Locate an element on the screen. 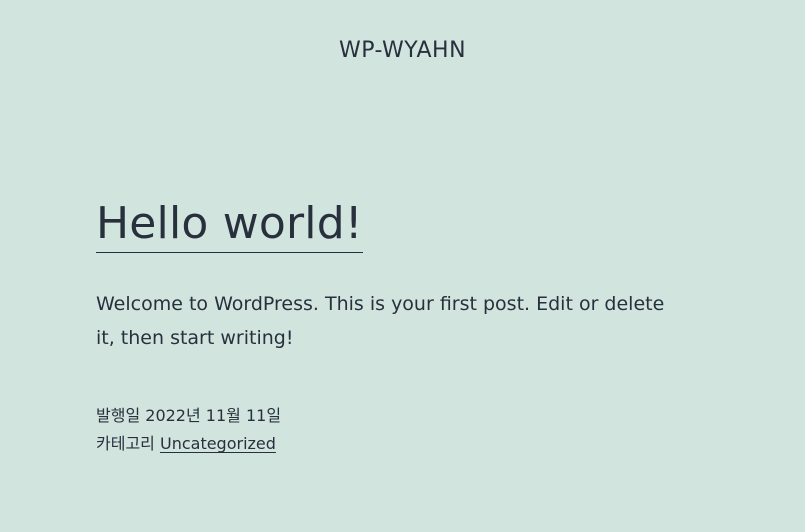 This screenshot has height=532, width=805. post-meta: 발행일 2022년 11월 11일 카테고리 Uncategorized is located at coordinates (188, 430).